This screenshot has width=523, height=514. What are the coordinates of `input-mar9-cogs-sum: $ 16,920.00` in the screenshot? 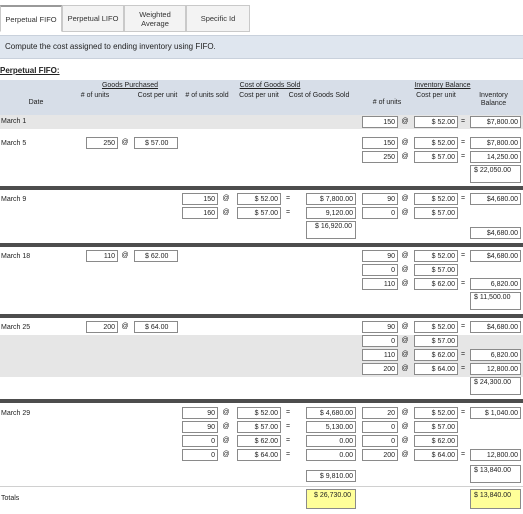 It's located at (331, 230).